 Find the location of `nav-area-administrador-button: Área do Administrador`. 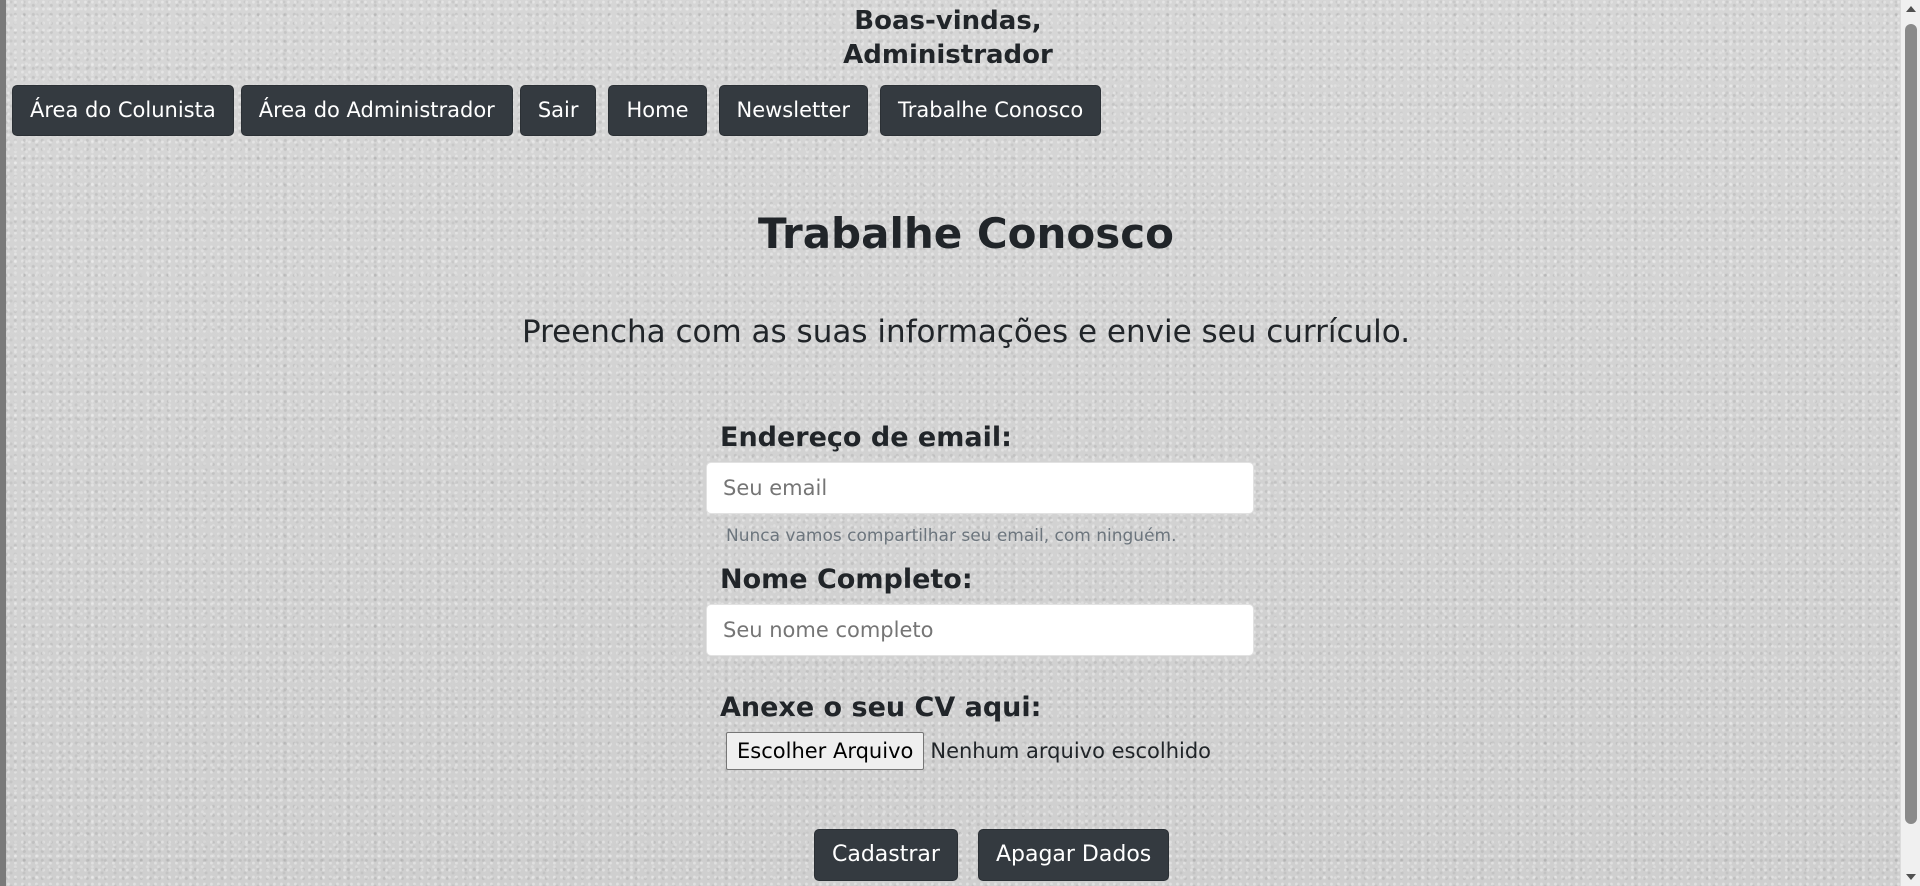

nav-area-administrador-button: Área do Administrador is located at coordinates (376, 110).